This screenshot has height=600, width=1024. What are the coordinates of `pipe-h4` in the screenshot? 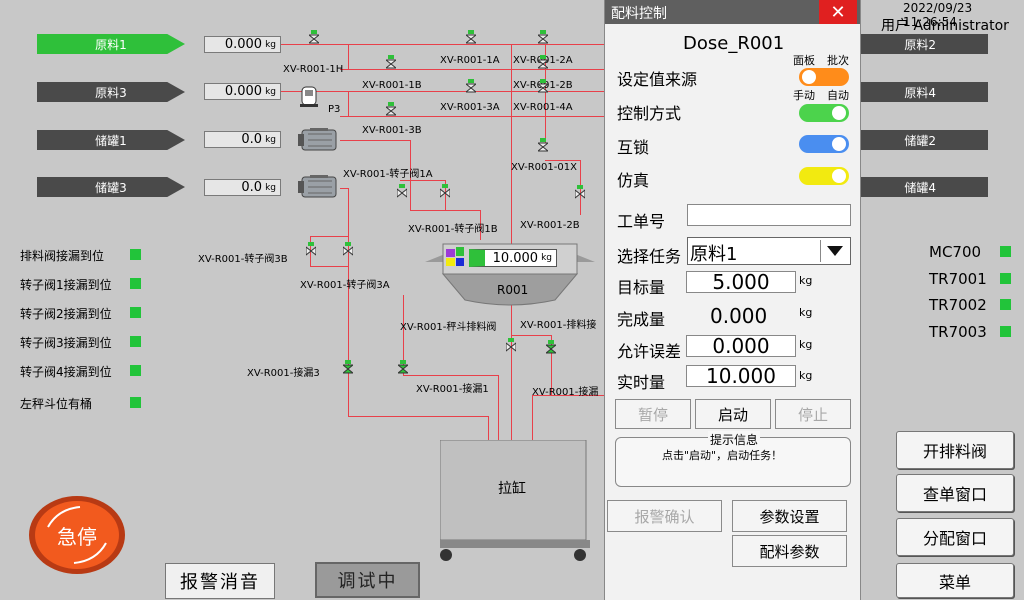 It's located at (472, 116).